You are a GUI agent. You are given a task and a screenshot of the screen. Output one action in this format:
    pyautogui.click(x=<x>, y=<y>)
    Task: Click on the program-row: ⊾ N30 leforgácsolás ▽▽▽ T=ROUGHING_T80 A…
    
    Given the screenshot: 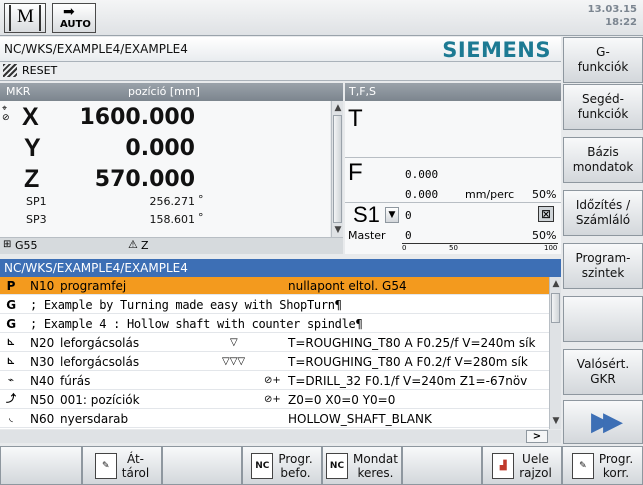 What is the action you would take?
    pyautogui.click(x=274, y=362)
    